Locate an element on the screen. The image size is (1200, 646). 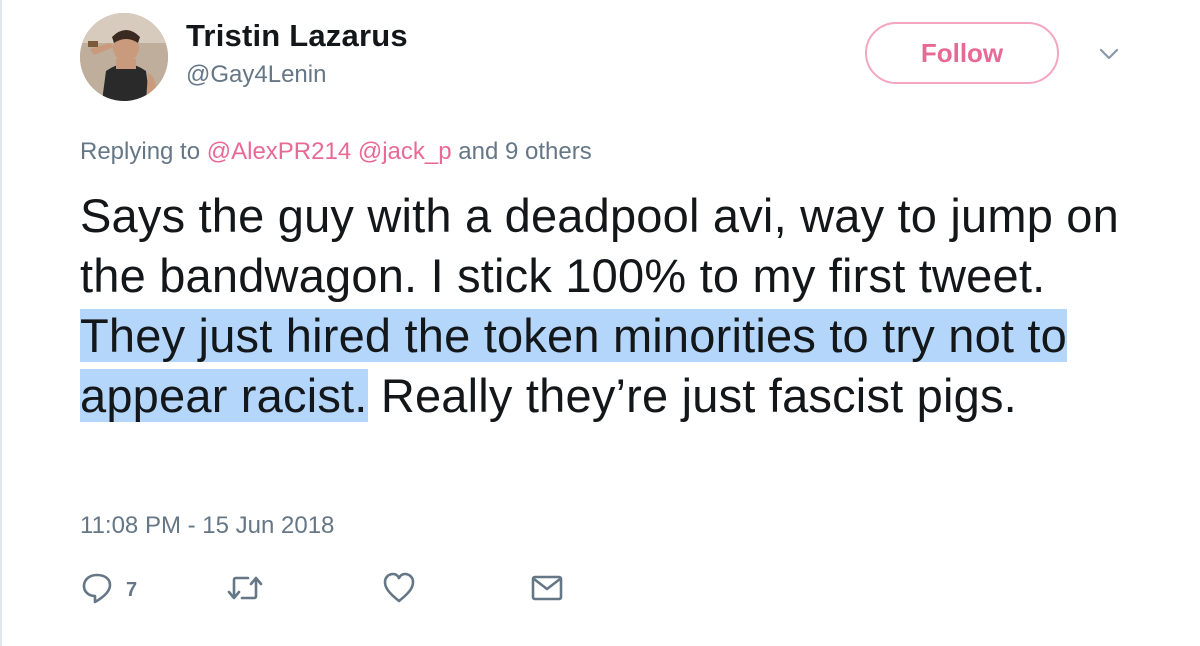
others-link: and 9 others is located at coordinates (524, 151).